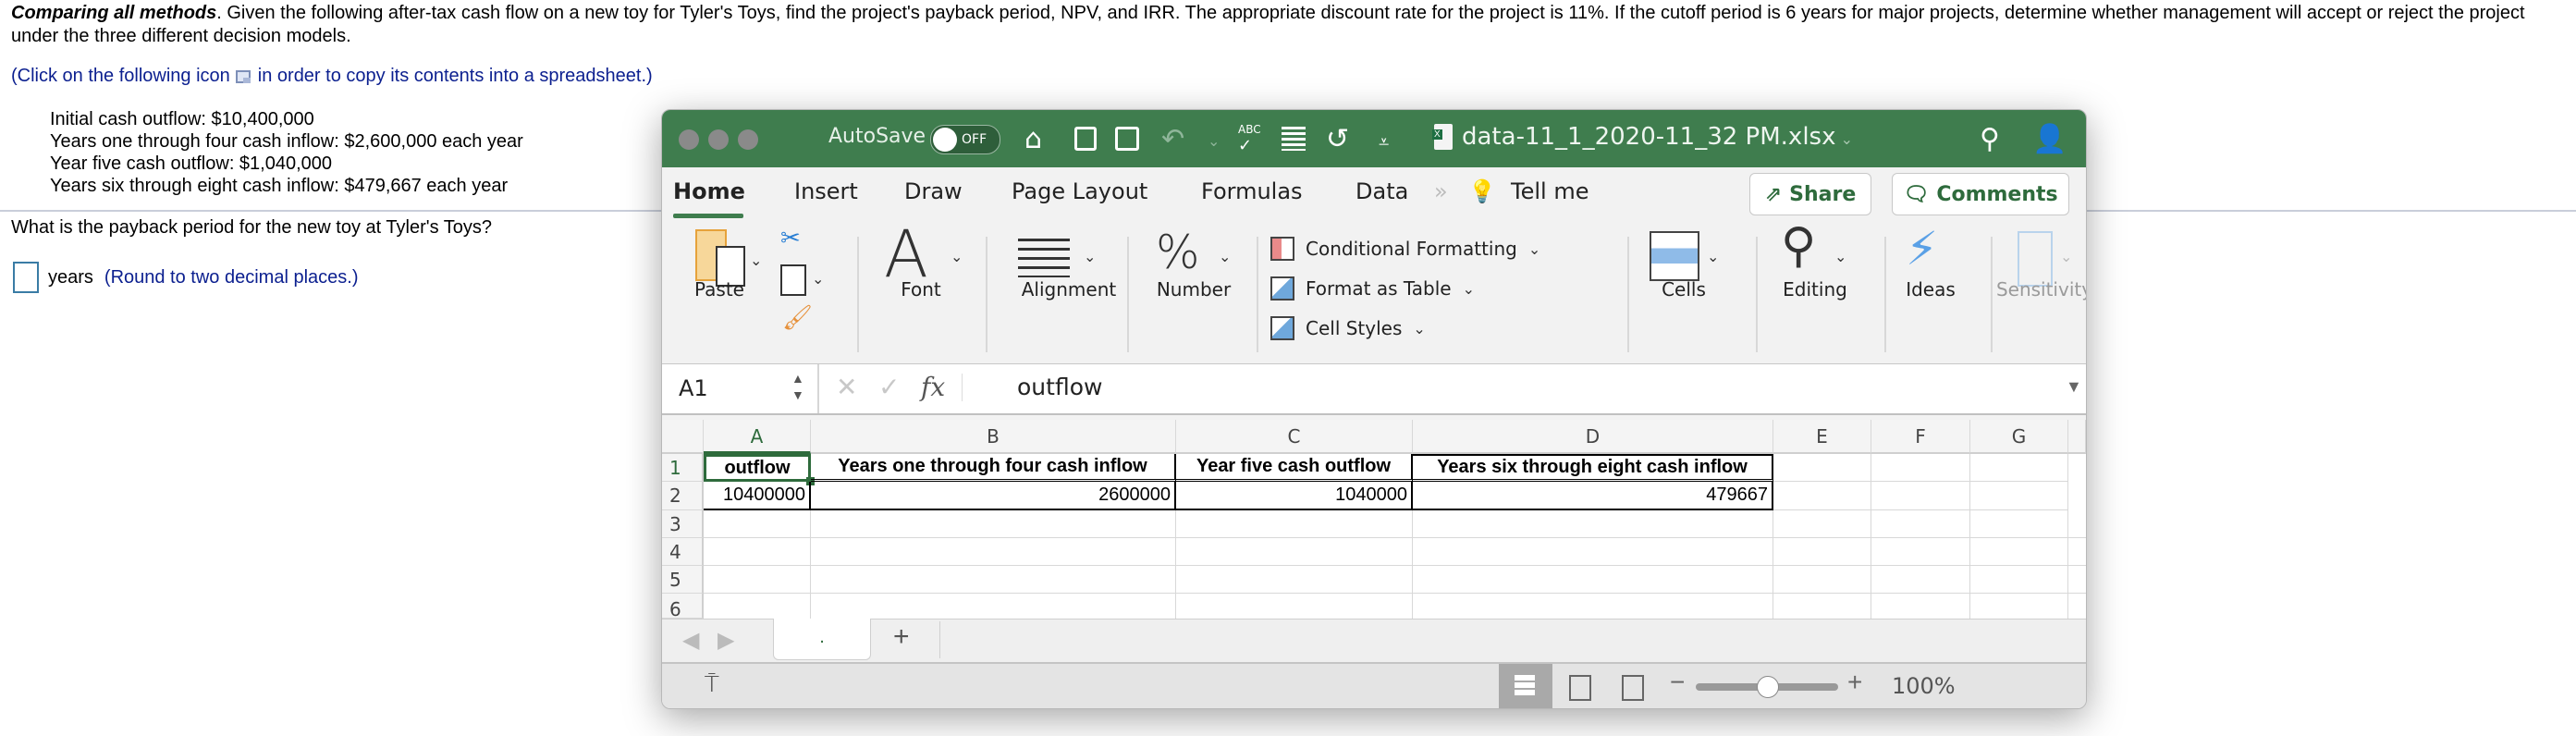  Describe the element at coordinates (826, 191) in the screenshot. I see `tab-insert: Insert` at that location.